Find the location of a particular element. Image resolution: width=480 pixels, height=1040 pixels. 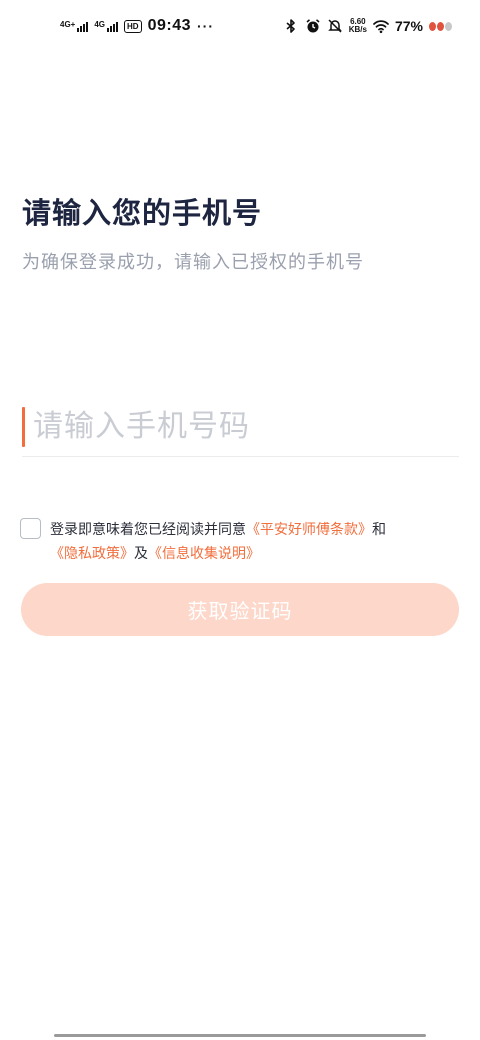

agreement-and: 和 is located at coordinates (379, 530).